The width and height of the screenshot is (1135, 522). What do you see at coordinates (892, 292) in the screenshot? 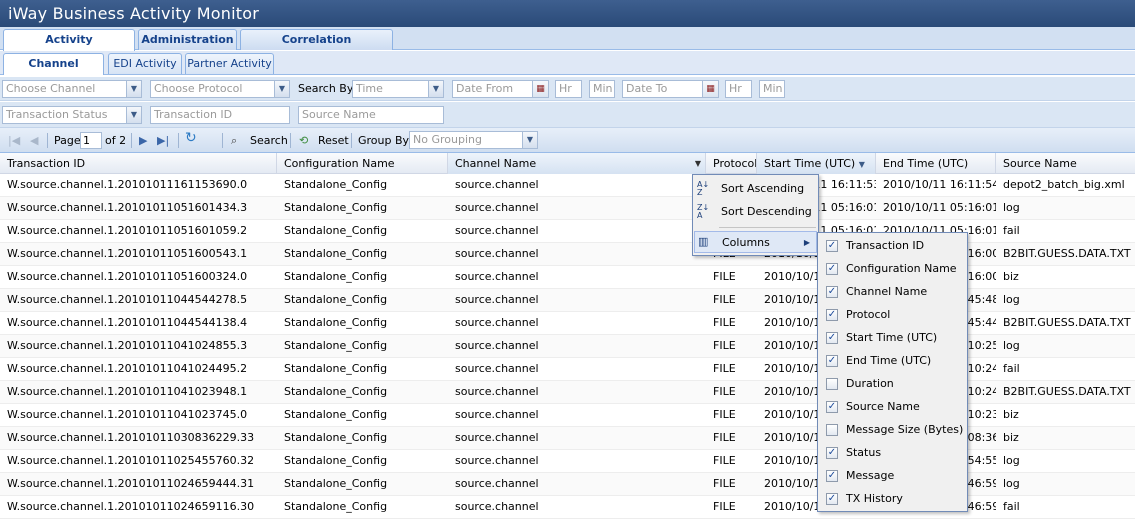
I see `column-toggle-item: ✓ Channel Name` at bounding box center [892, 292].